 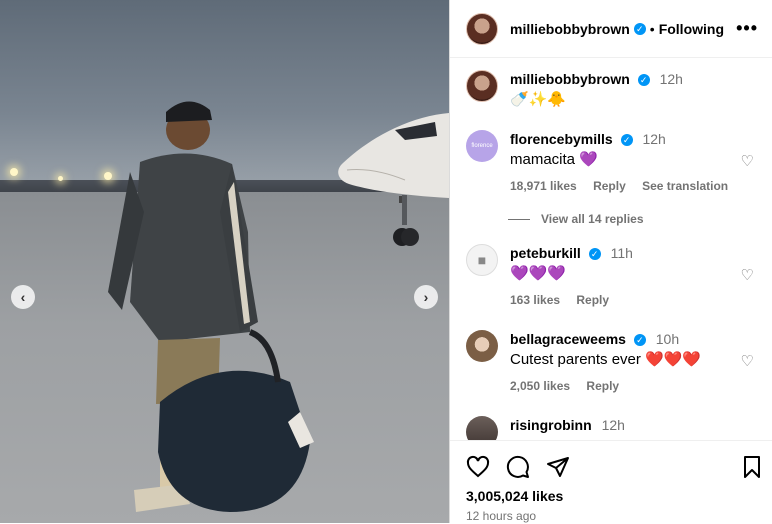 What do you see at coordinates (406, 220) in the screenshot?
I see `landing-gear` at bounding box center [406, 220].